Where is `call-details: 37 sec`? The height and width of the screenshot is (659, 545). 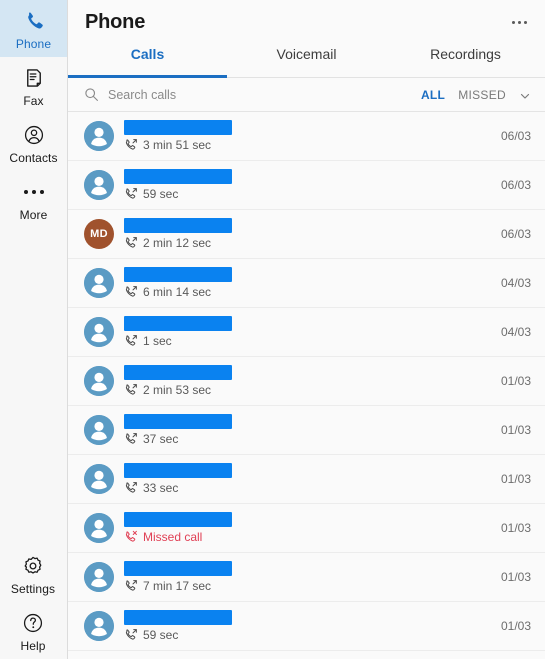 call-details: 37 sec is located at coordinates (308, 430).